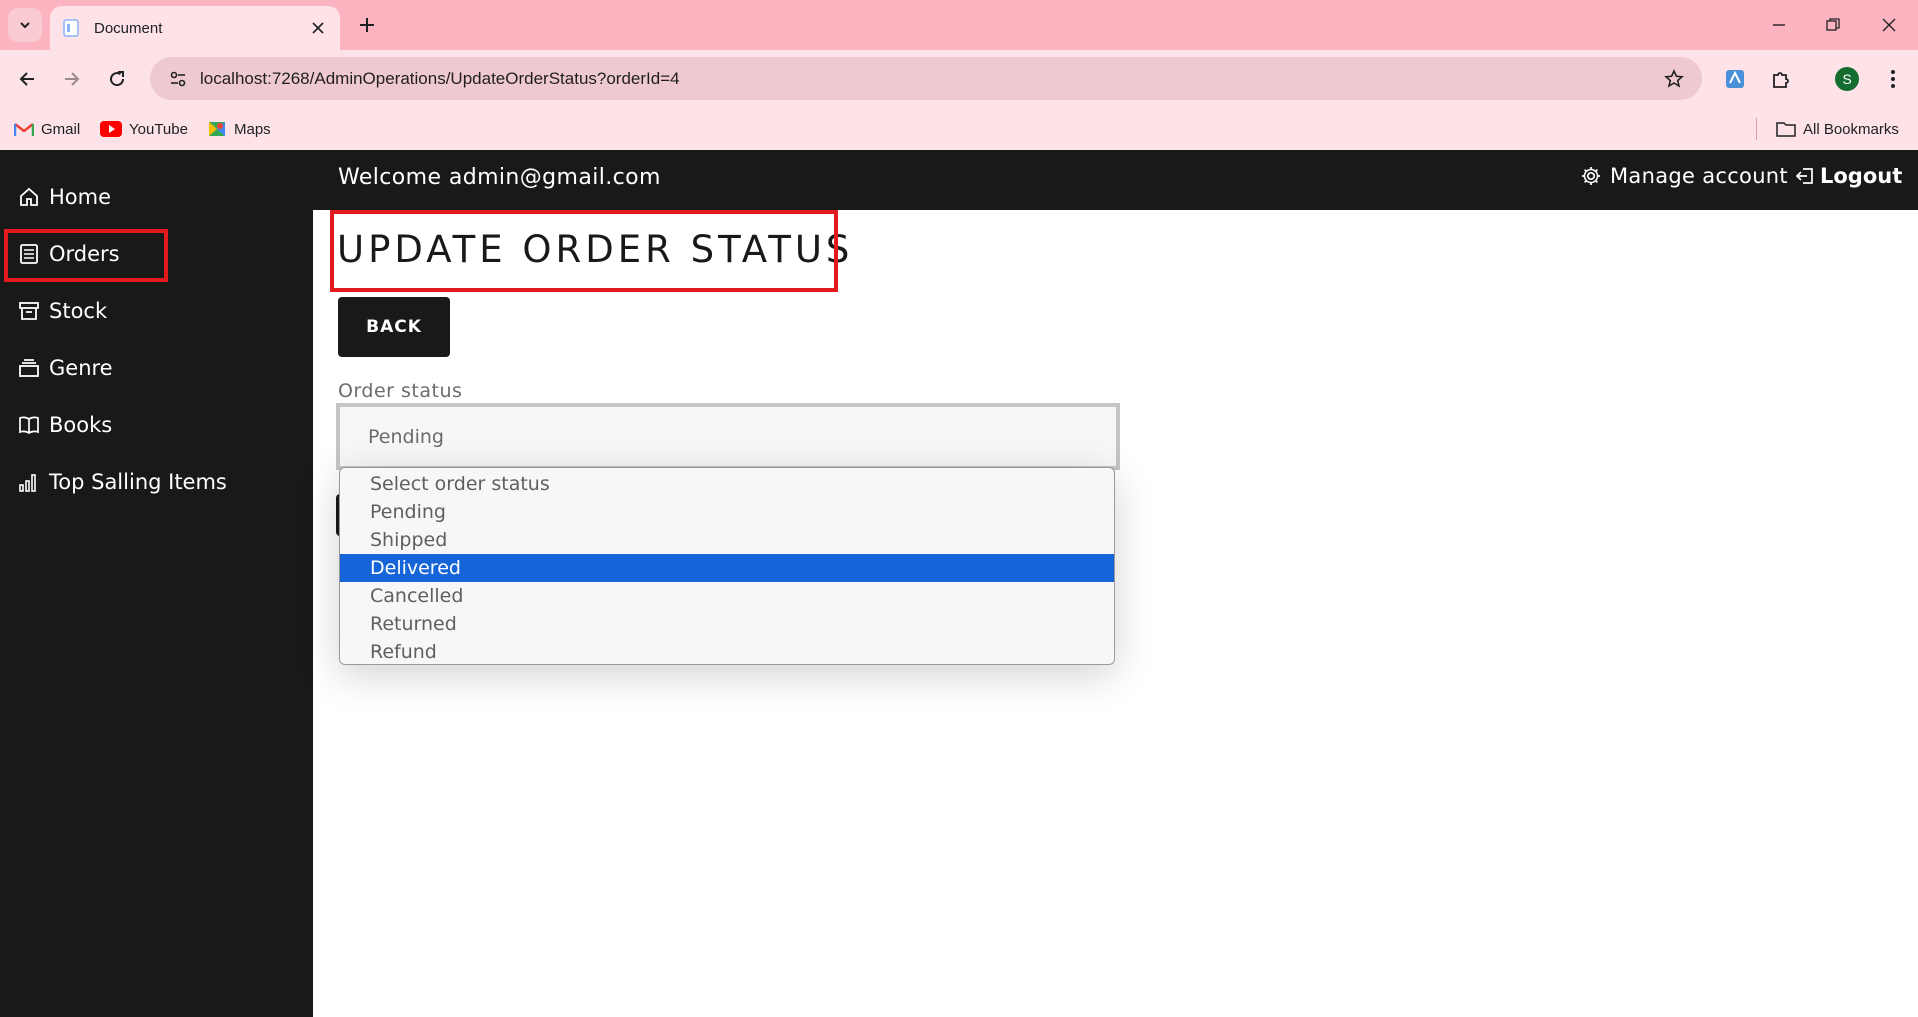 The width and height of the screenshot is (1918, 1017). What do you see at coordinates (727, 484) in the screenshot?
I see `option-select-order-status: Select order status` at bounding box center [727, 484].